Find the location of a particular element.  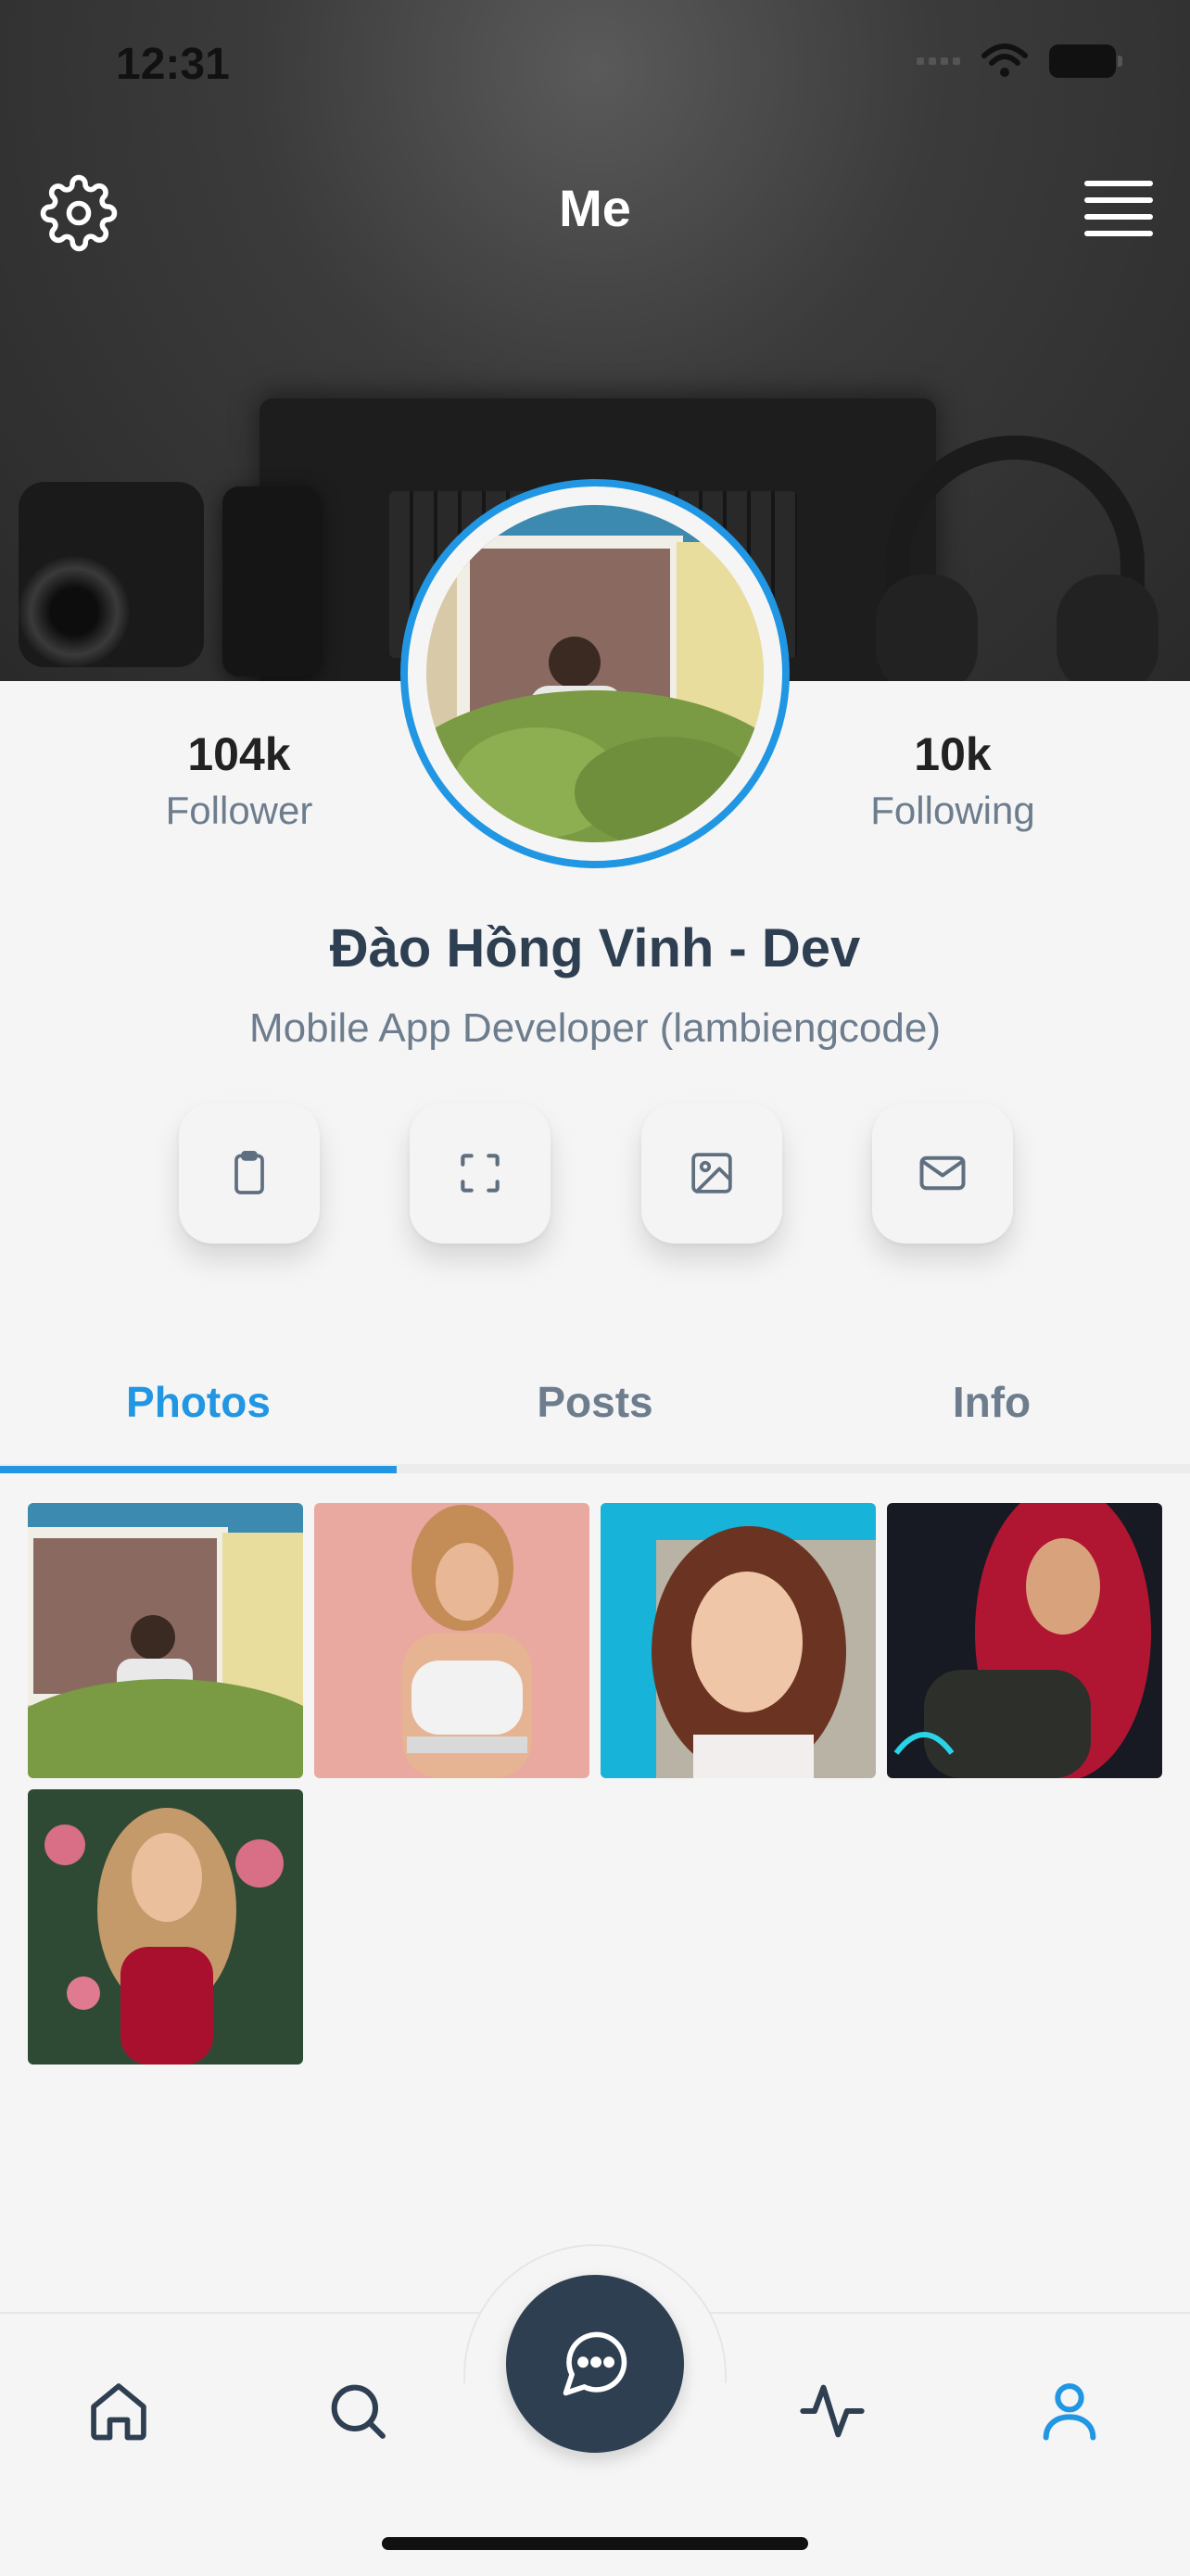

status-time: 12:31 is located at coordinates (173, 64).